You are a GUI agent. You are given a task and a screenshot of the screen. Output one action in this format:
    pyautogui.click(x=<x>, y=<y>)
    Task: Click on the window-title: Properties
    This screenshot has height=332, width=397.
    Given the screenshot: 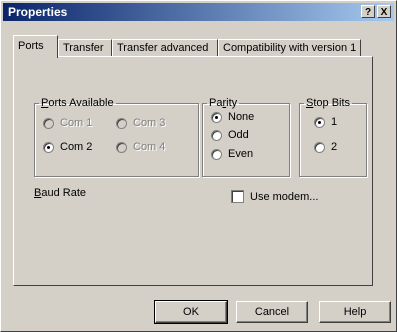 What is the action you would take?
    pyautogui.click(x=38, y=12)
    